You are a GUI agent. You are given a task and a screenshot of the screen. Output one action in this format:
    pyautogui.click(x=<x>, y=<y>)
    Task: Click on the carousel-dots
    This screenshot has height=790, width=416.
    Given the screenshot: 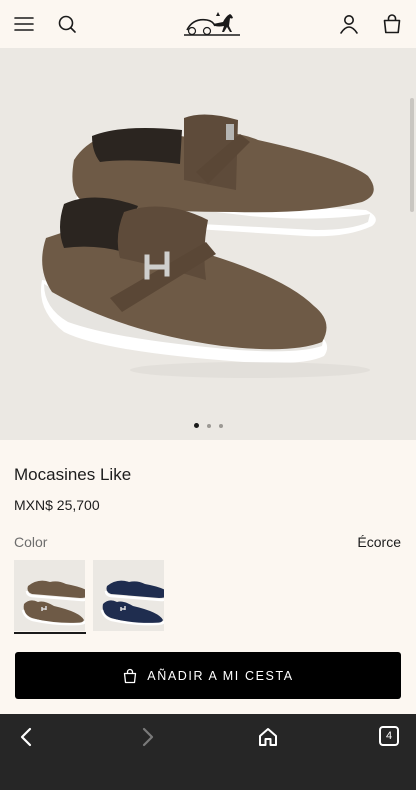 What is the action you would take?
    pyautogui.click(x=208, y=425)
    